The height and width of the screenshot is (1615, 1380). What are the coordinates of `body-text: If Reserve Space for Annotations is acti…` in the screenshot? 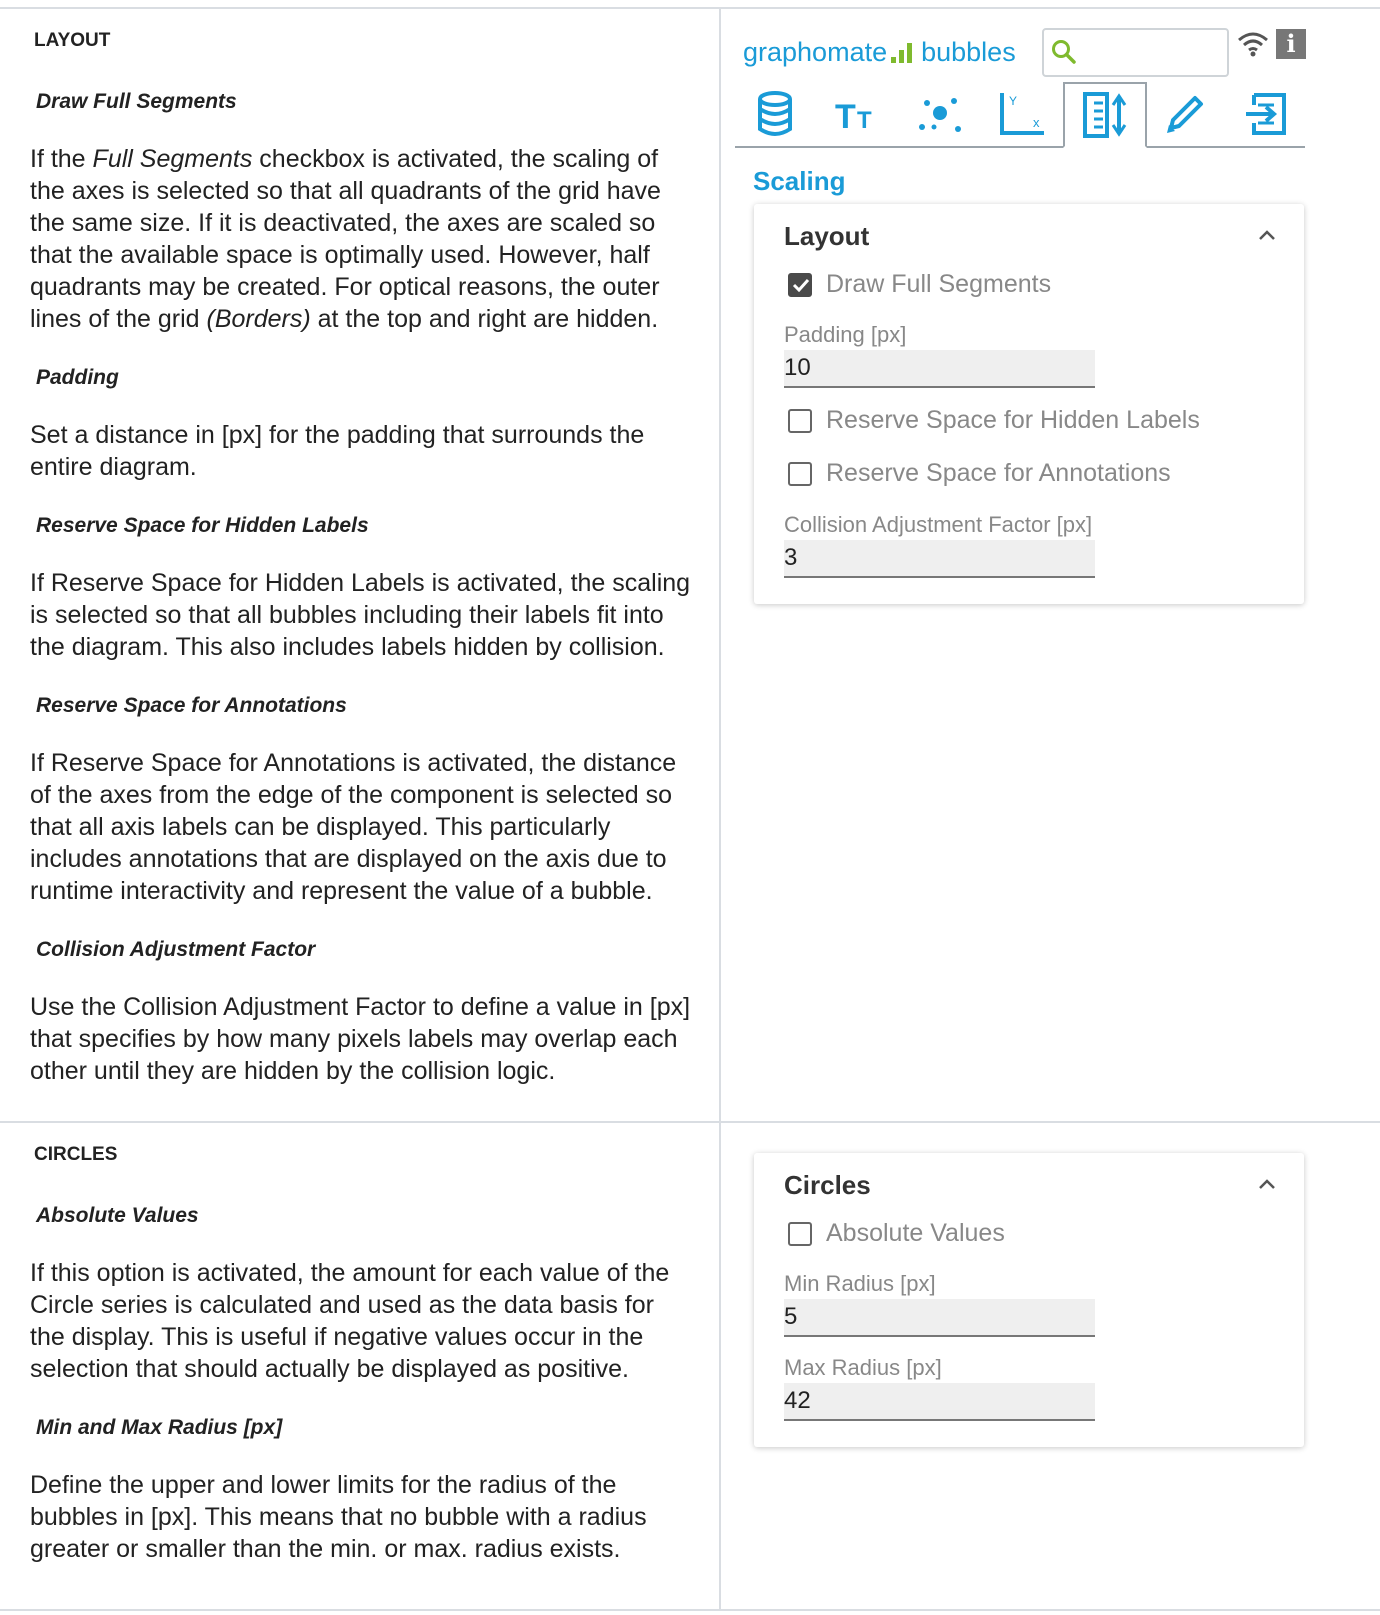 It's located at (353, 827).